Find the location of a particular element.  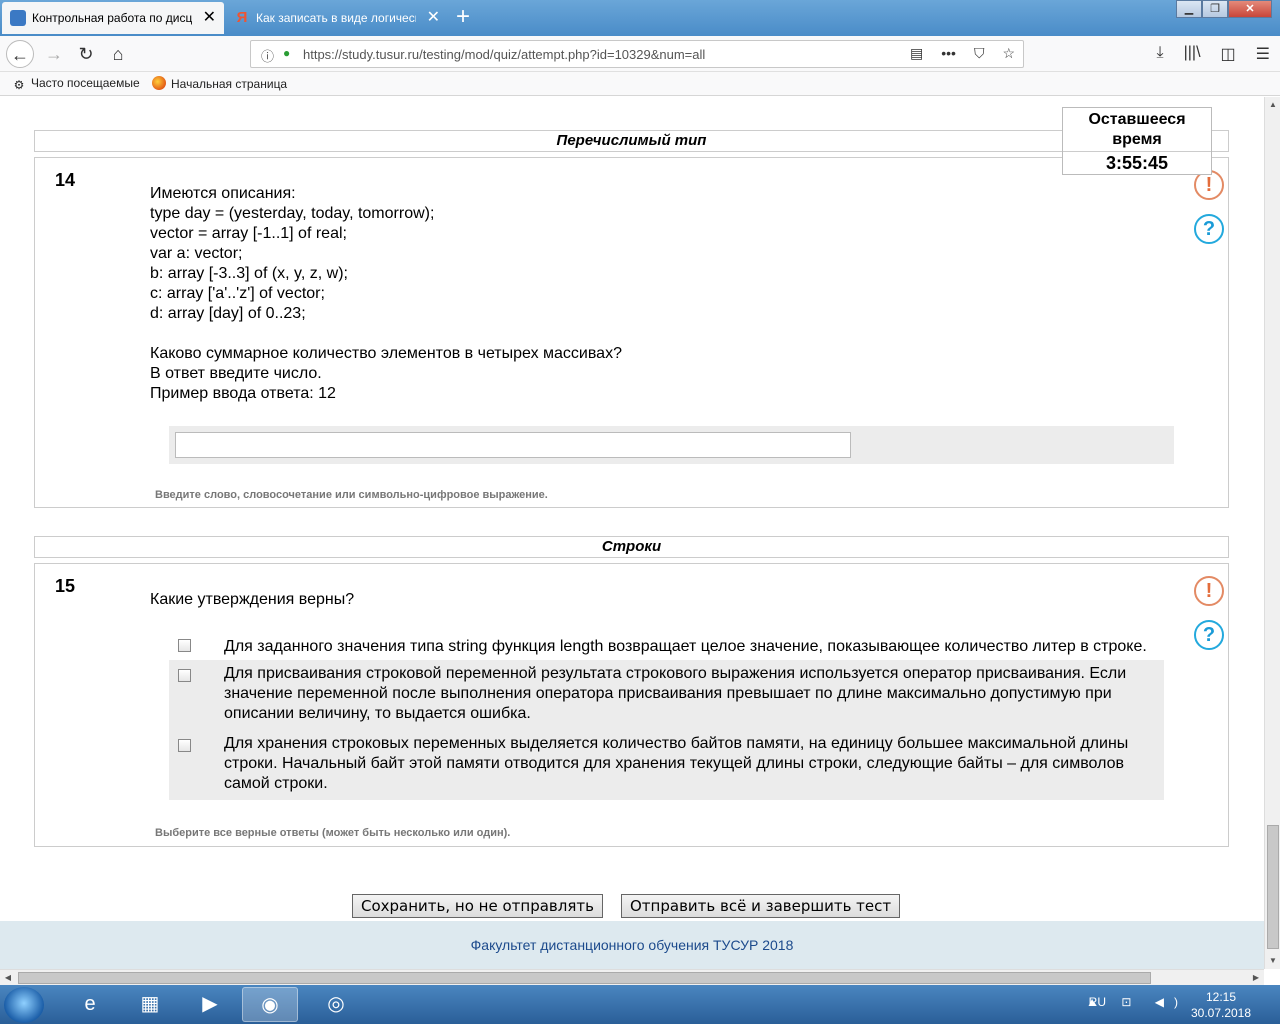

submit-all-button: Отправить всё и завершить тест is located at coordinates (761, 906).